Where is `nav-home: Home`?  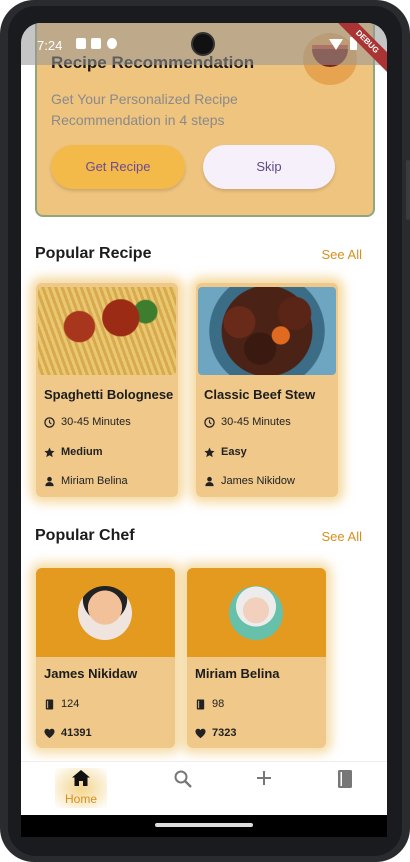
nav-home: Home is located at coordinates (81, 788).